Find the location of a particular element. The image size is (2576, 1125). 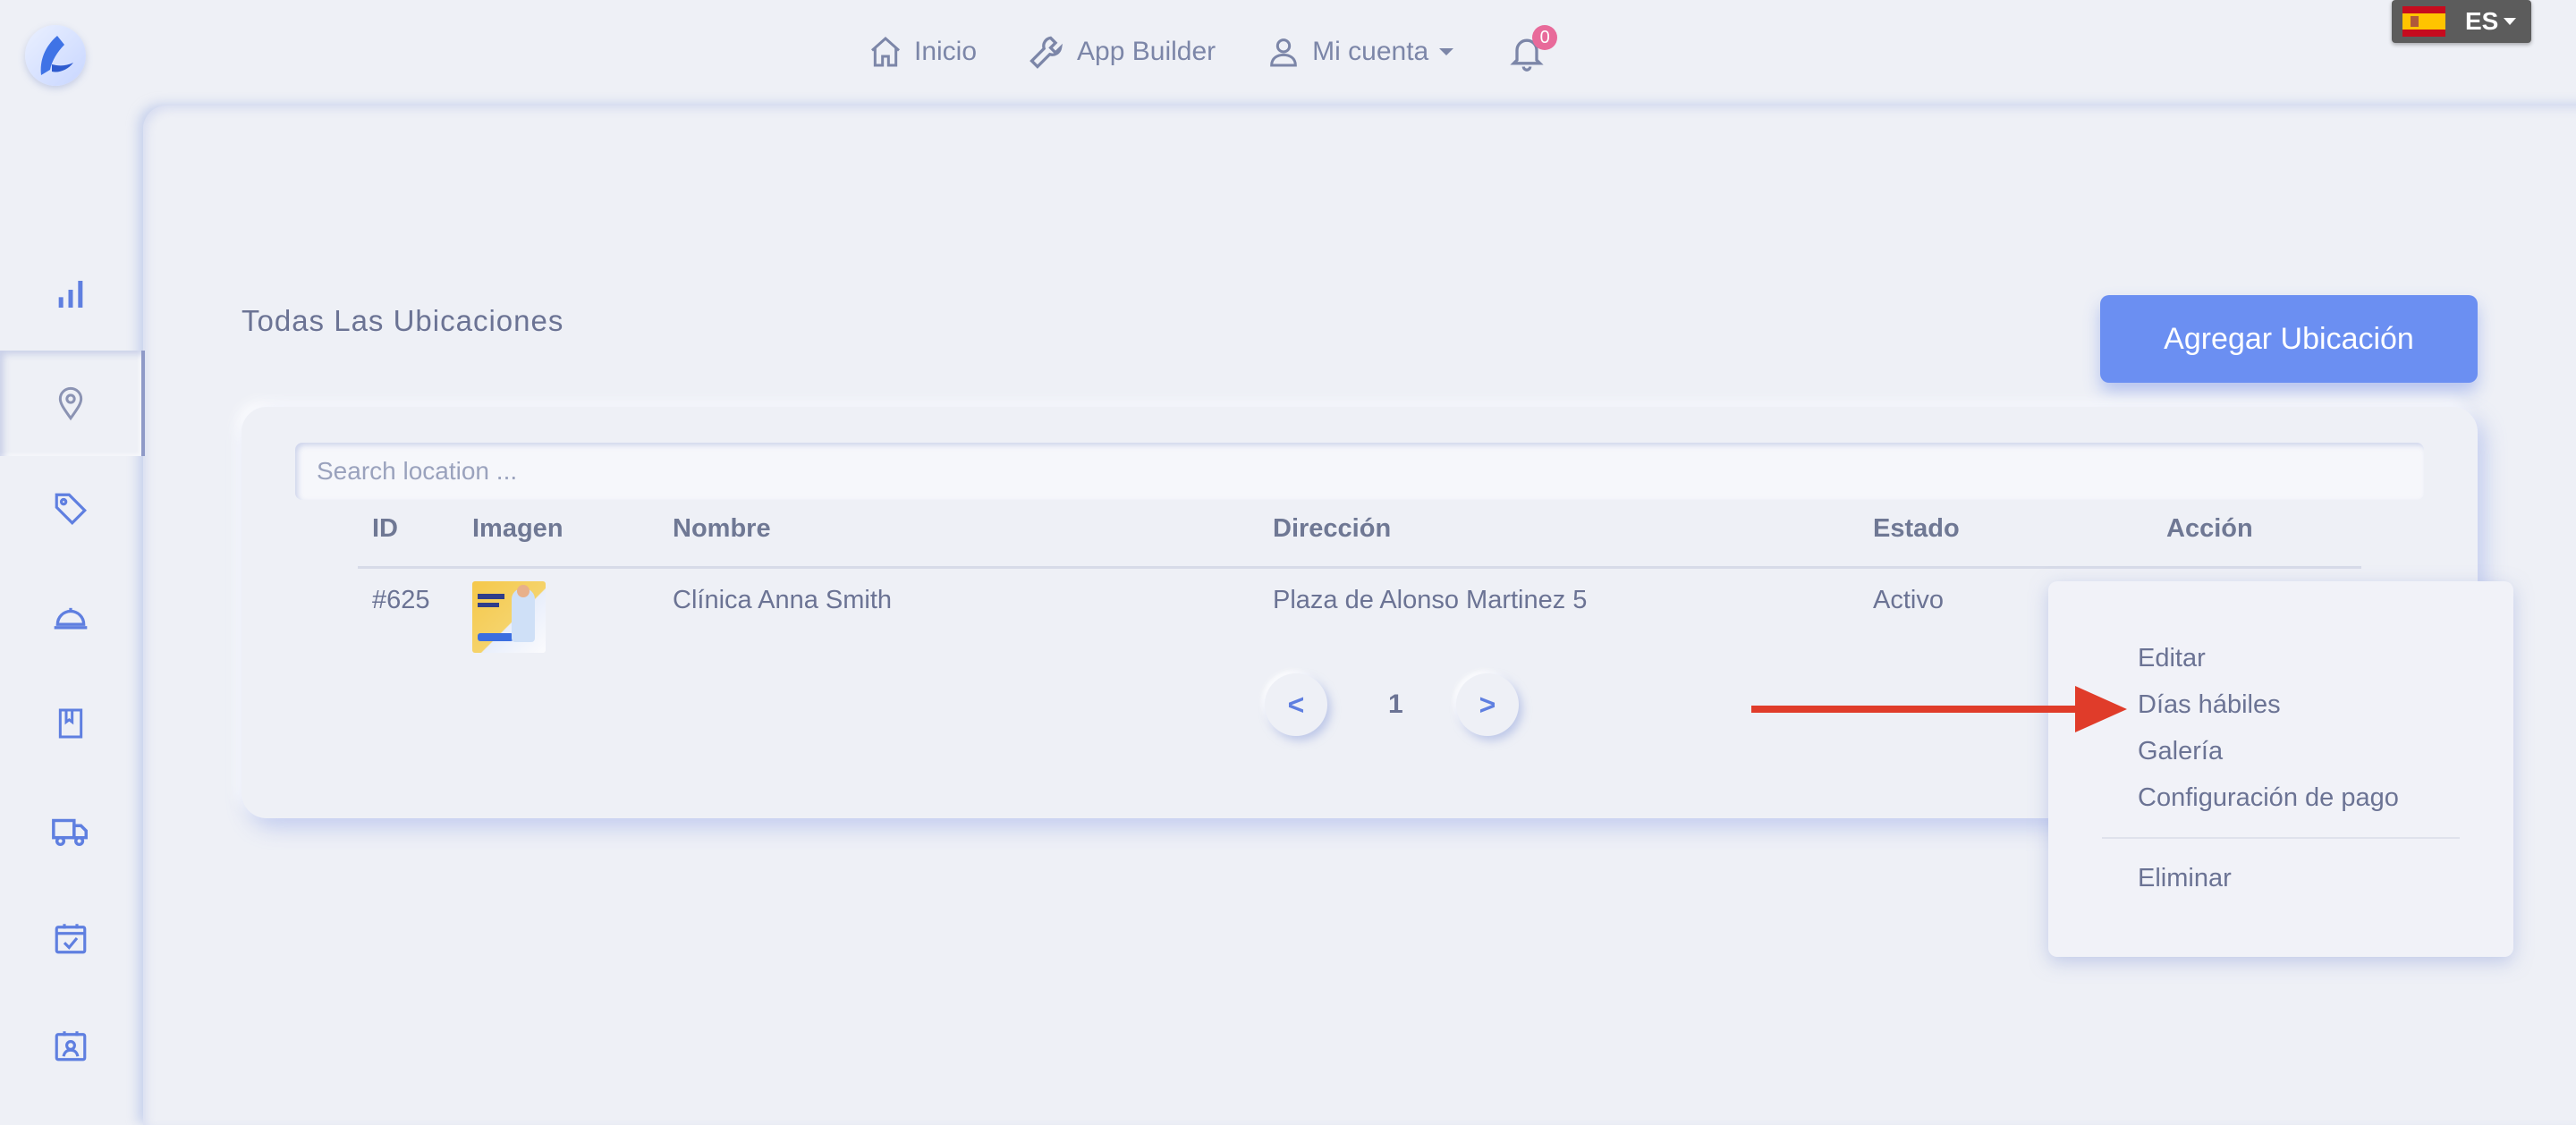

sidebar-item-delivery is located at coordinates (70, 831).